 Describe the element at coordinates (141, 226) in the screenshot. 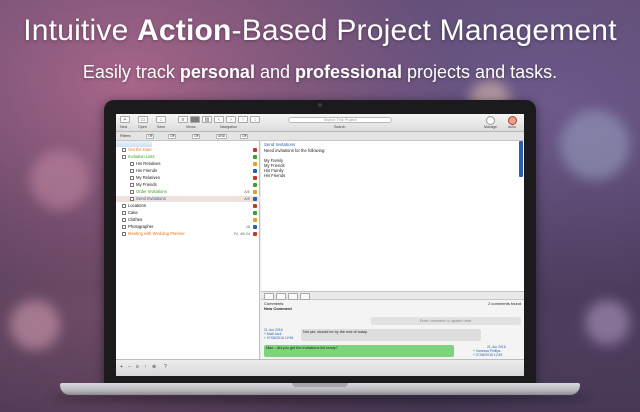

I see `tree-row-label: Photographer` at that location.